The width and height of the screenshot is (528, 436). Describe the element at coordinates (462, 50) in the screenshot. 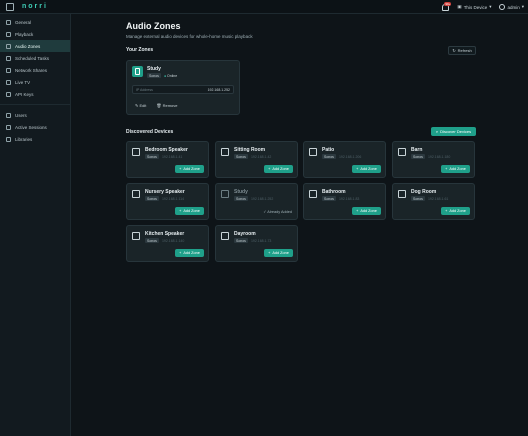

I see `refresh-button: ↻ Refresh` at that location.